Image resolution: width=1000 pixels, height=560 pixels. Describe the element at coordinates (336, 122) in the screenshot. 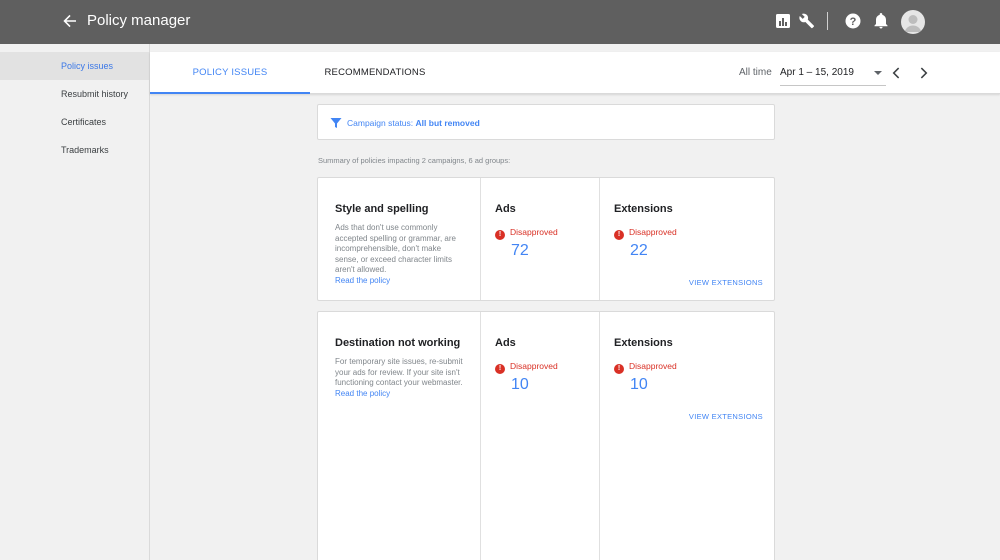

I see `filter-icon` at that location.